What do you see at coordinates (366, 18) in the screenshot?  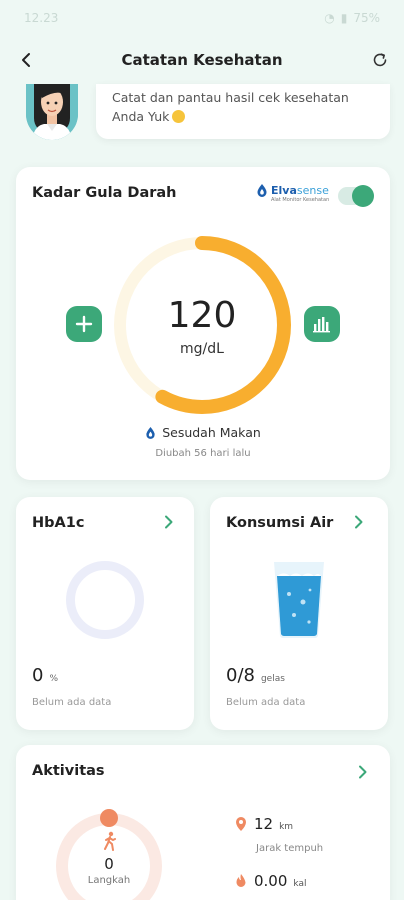 I see `status-battery: 75%` at bounding box center [366, 18].